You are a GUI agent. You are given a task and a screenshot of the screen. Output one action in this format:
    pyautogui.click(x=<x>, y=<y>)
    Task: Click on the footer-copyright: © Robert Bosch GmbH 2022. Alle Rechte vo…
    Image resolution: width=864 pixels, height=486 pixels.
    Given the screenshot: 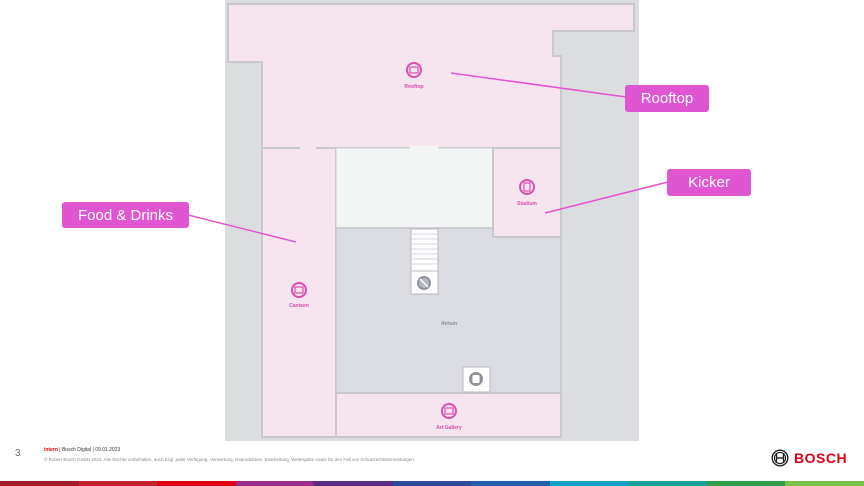 What is the action you would take?
    pyautogui.click(x=229, y=459)
    